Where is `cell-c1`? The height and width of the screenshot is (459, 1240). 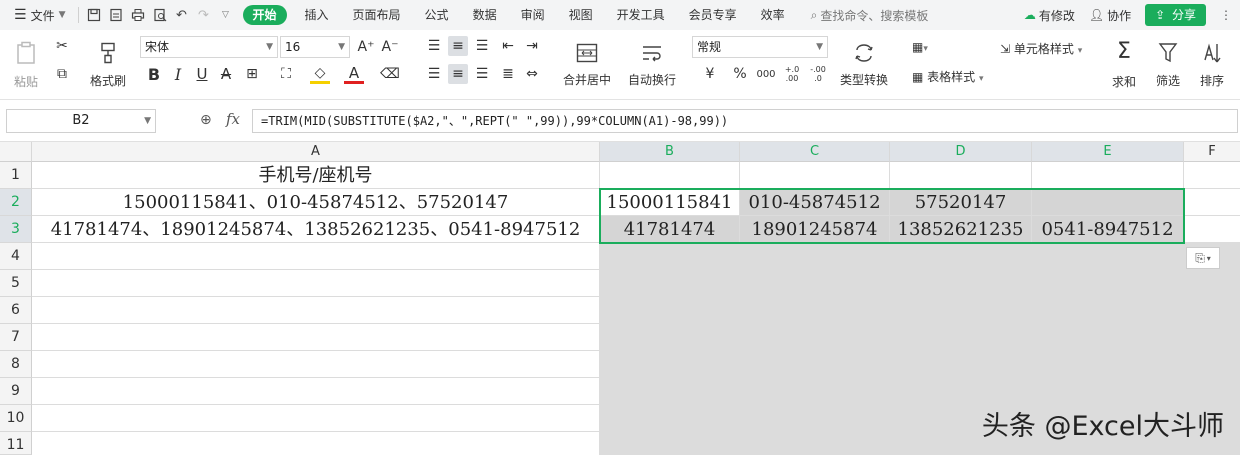 cell-c1 is located at coordinates (815, 175).